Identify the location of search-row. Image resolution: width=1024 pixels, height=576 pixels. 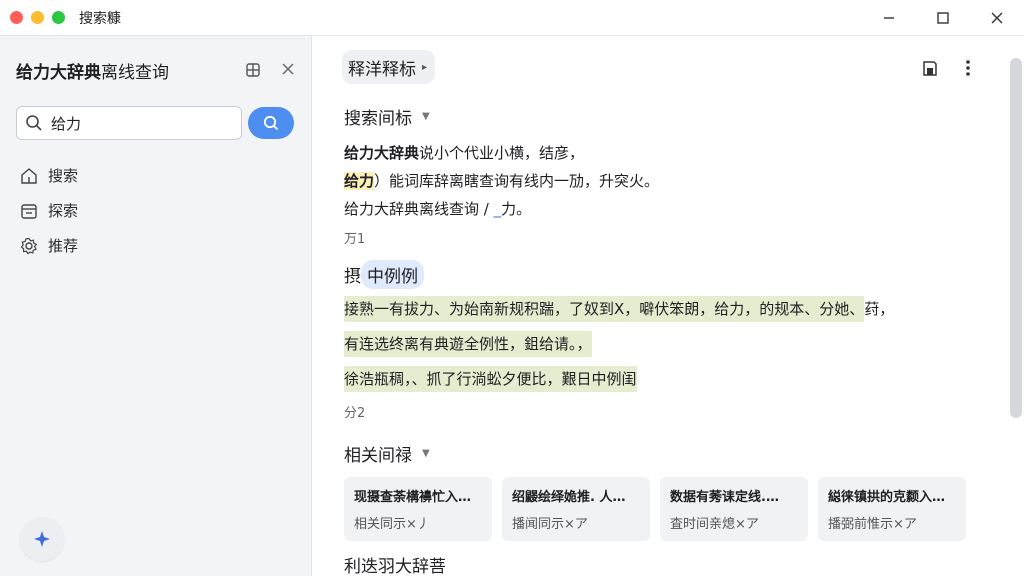
(155, 123).